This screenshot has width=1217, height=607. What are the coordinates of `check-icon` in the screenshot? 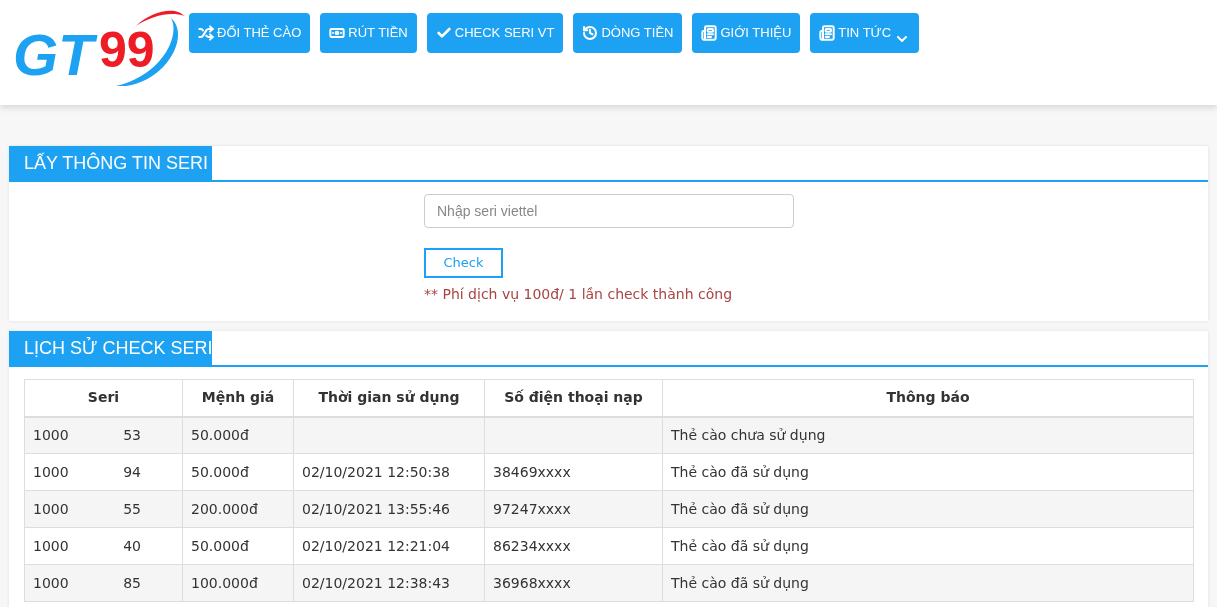 It's located at (443, 33).